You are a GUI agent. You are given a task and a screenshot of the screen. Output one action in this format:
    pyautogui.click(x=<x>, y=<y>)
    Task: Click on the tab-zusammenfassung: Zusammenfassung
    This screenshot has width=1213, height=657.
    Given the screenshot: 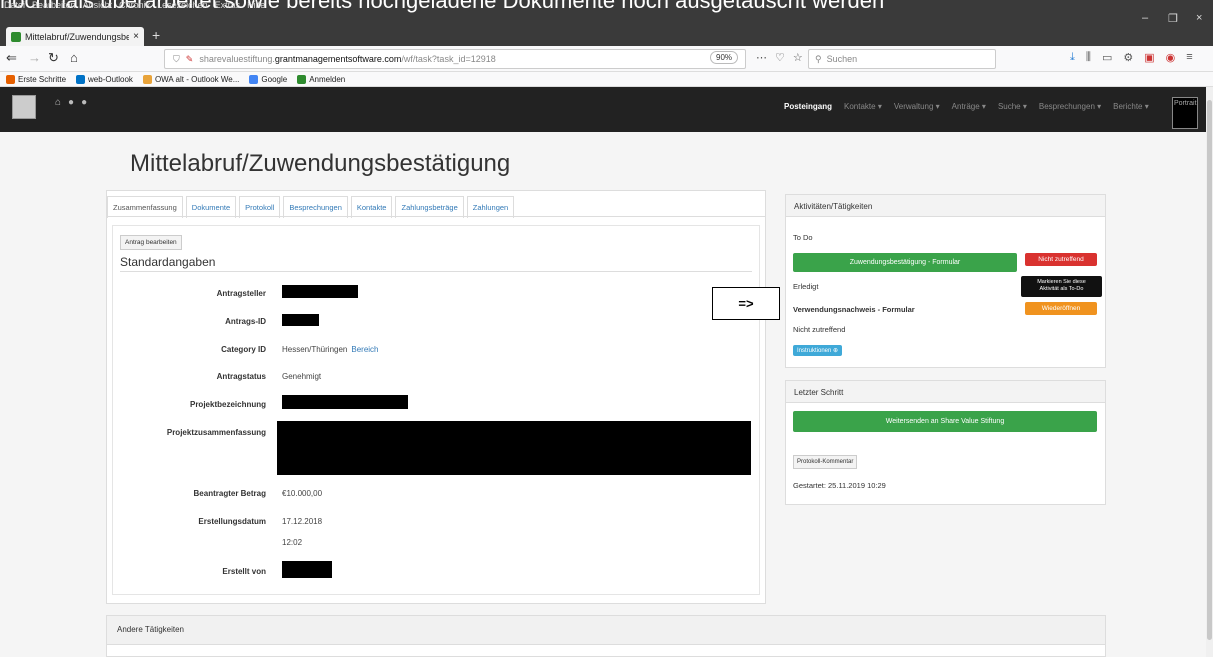 What is the action you would take?
    pyautogui.click(x=145, y=207)
    